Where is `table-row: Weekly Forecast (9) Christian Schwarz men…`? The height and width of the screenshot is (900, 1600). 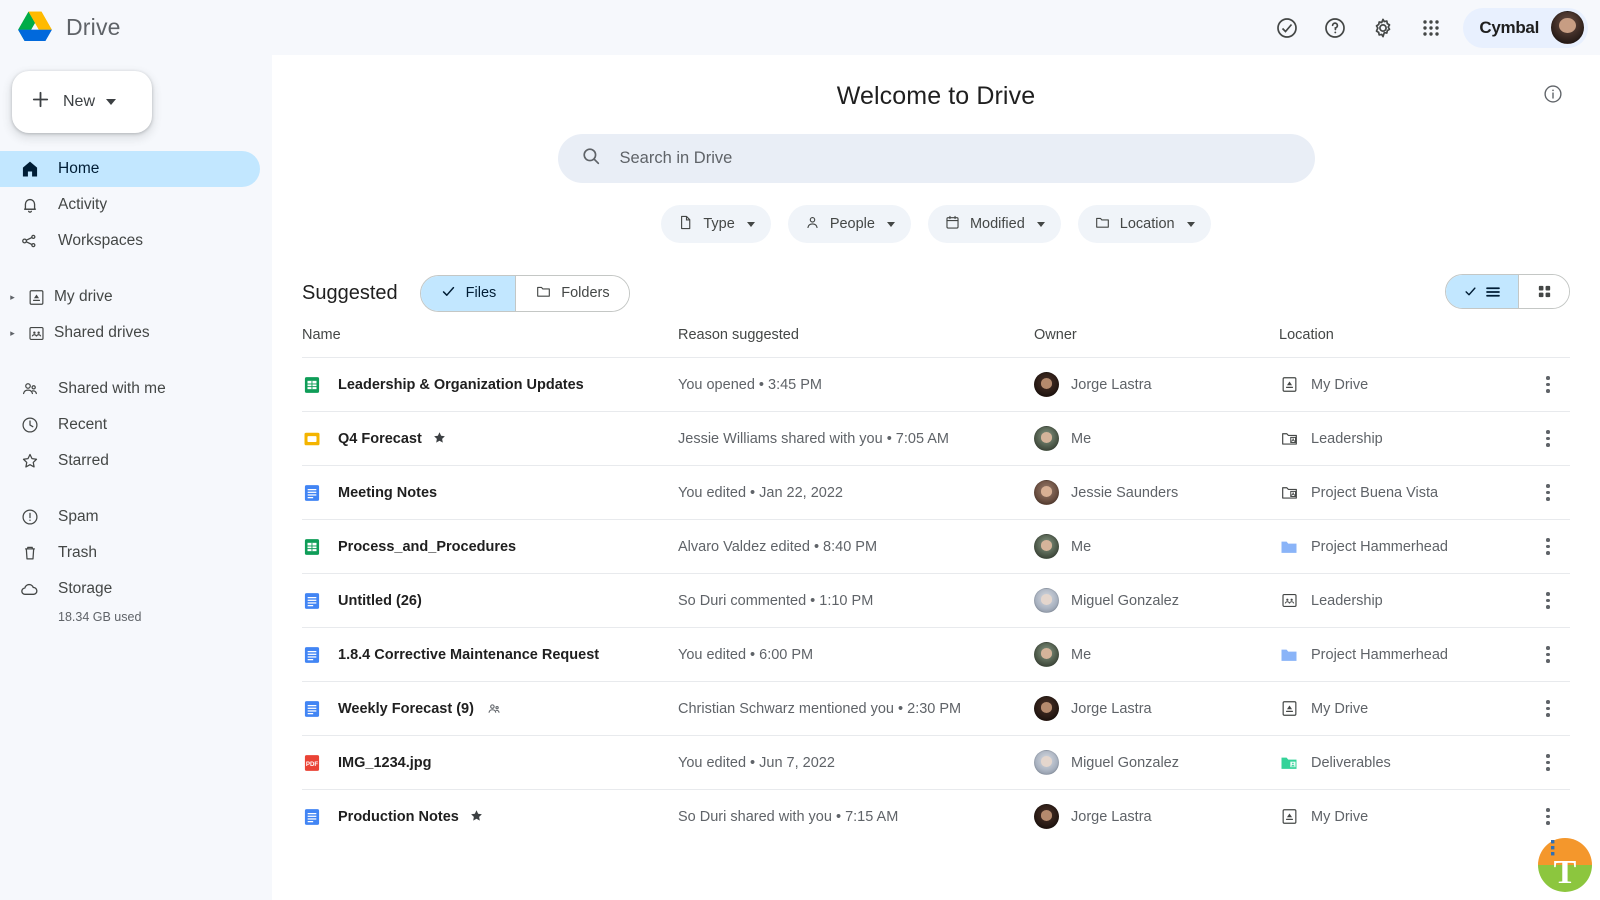 table-row: Weekly Forecast (9) Christian Schwarz men… is located at coordinates (936, 708).